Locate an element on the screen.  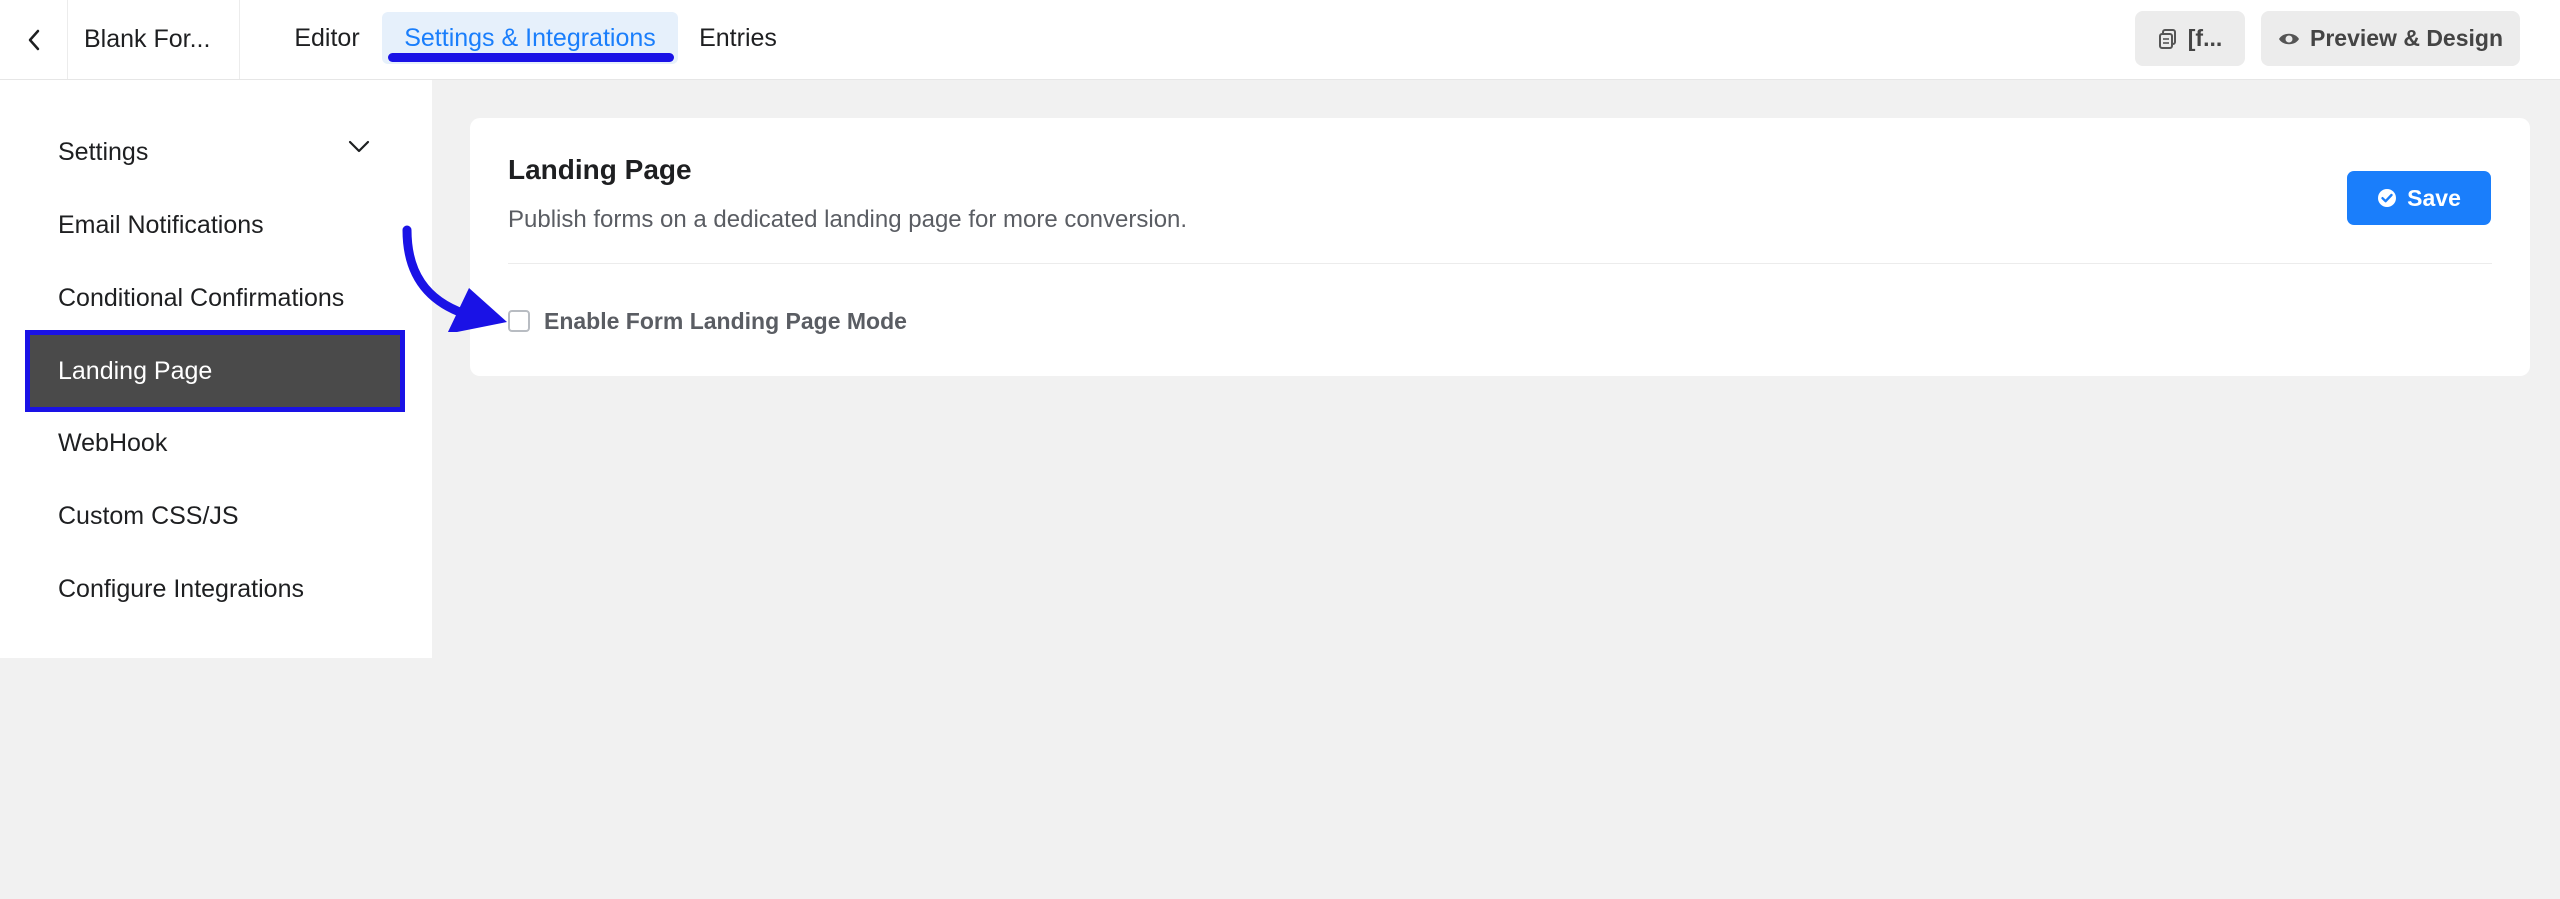
check-circle-icon is located at coordinates (2387, 198).